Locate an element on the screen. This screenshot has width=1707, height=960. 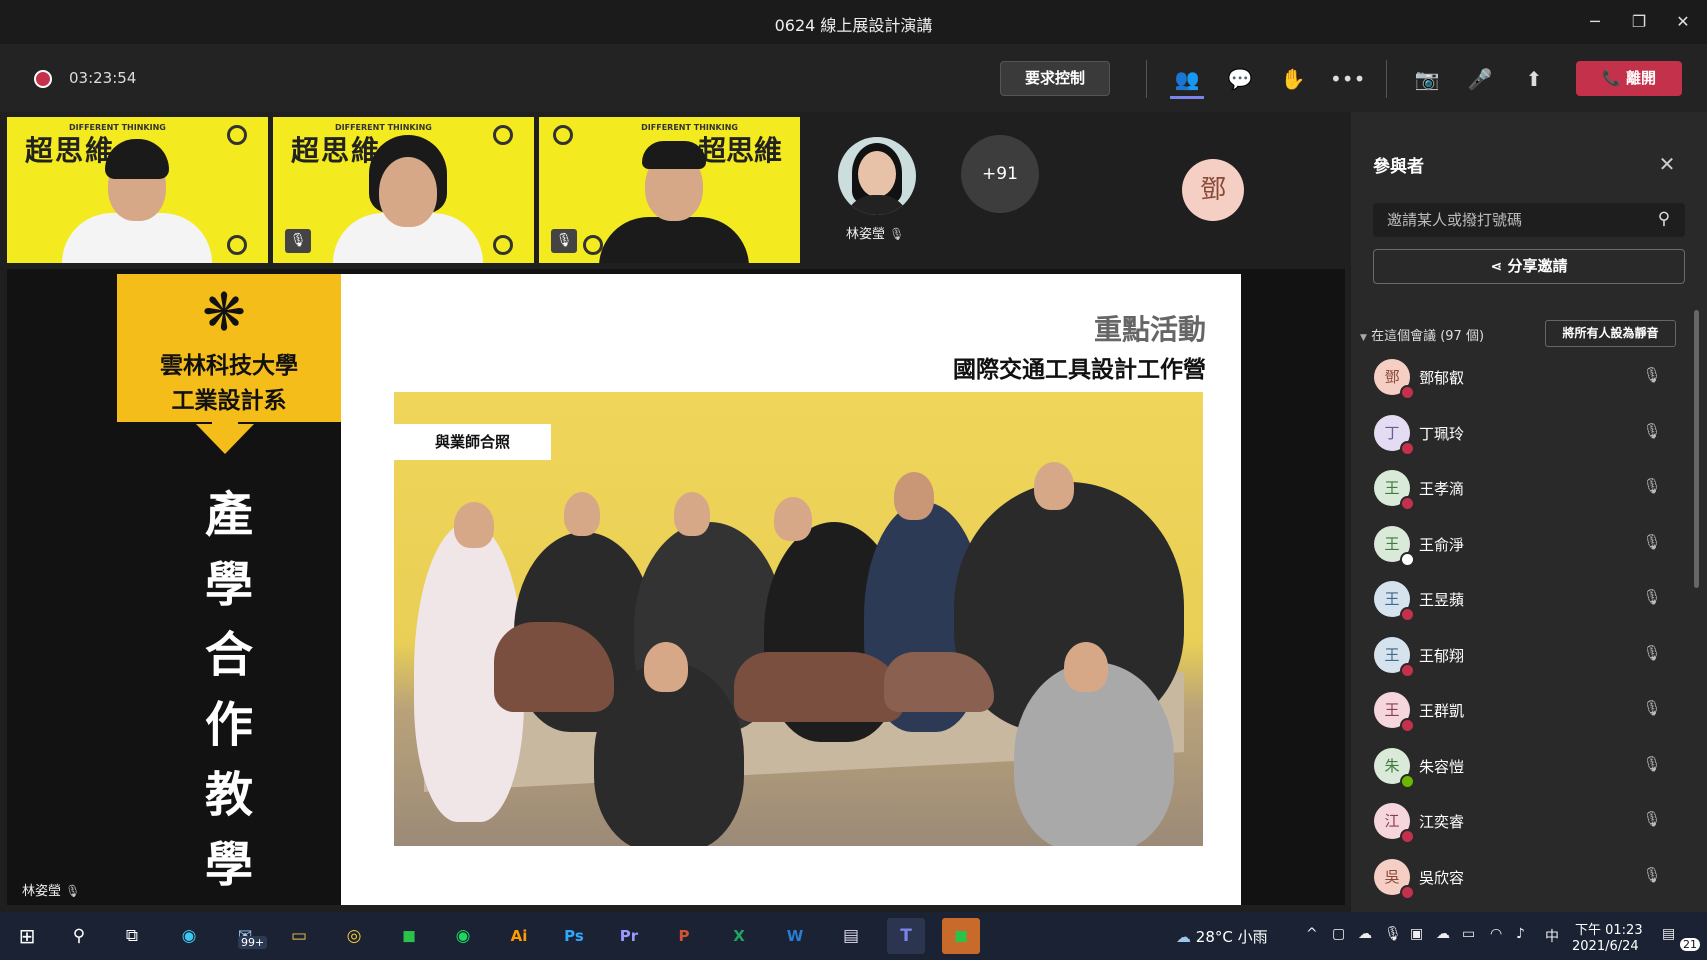
participant-row: 王王昱蘋 🎙 is located at coordinates (1521, 599).